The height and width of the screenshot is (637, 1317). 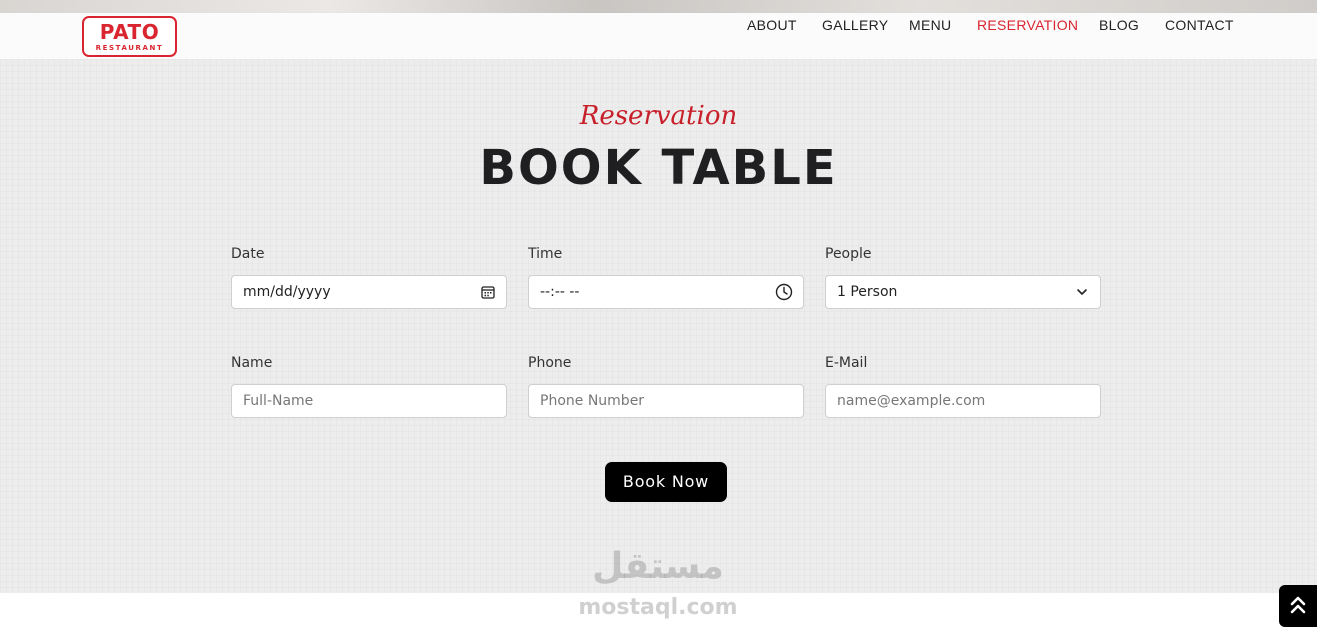 I want to click on nav-menu: MENU, so click(x=930, y=25).